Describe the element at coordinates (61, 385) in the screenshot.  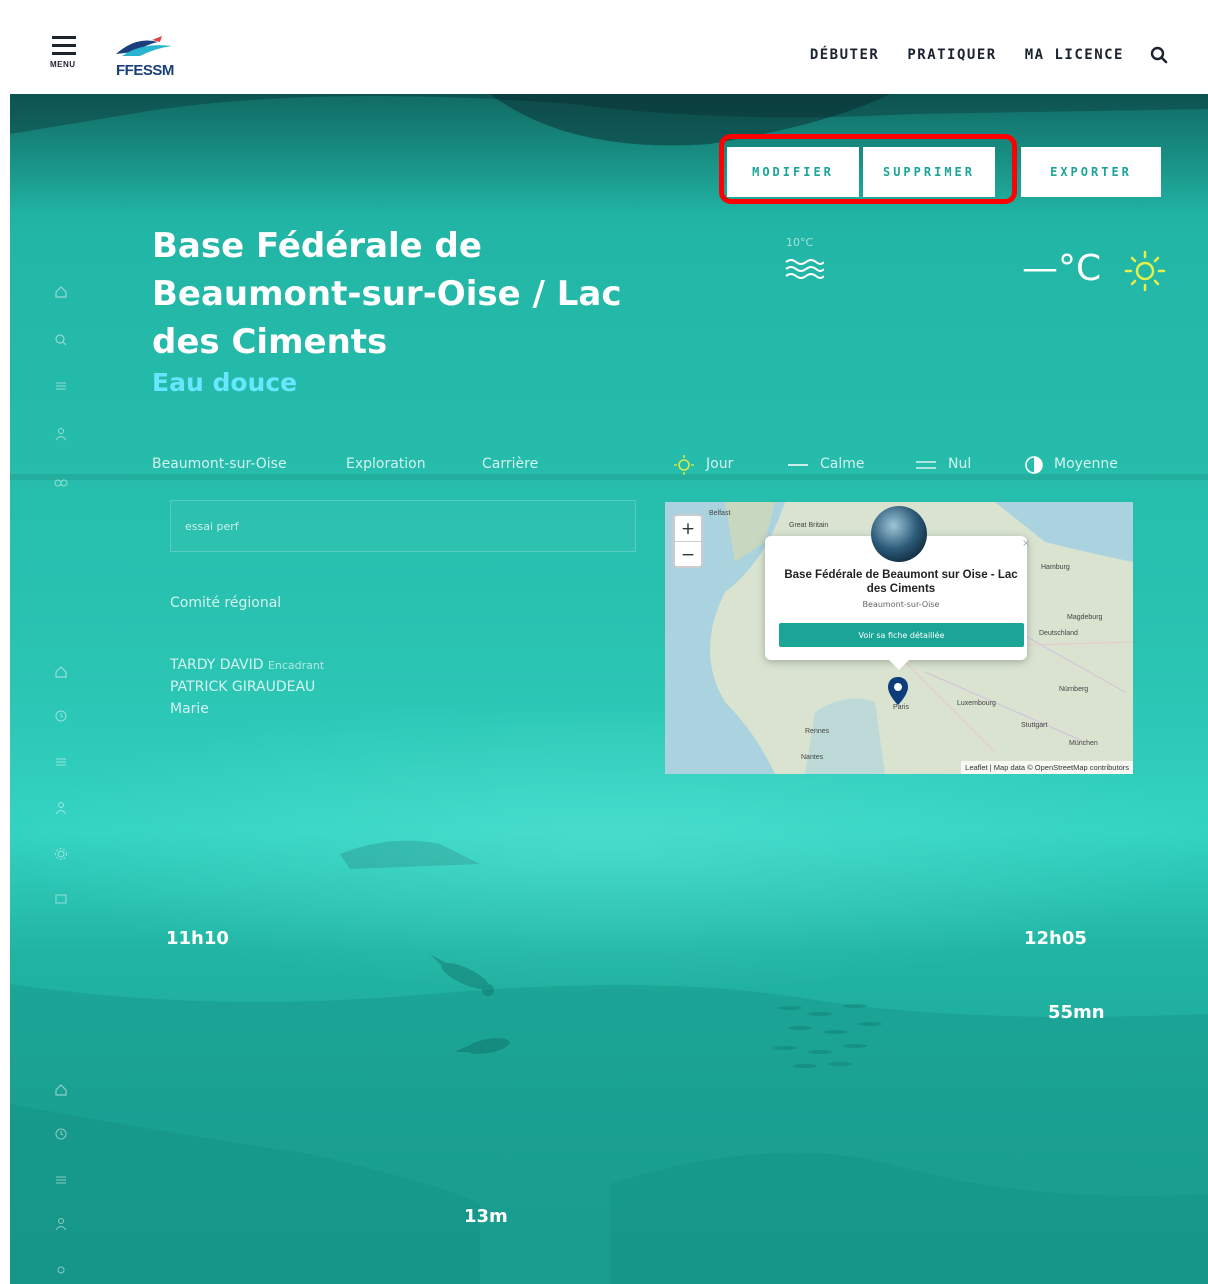
I see `list-icon` at that location.